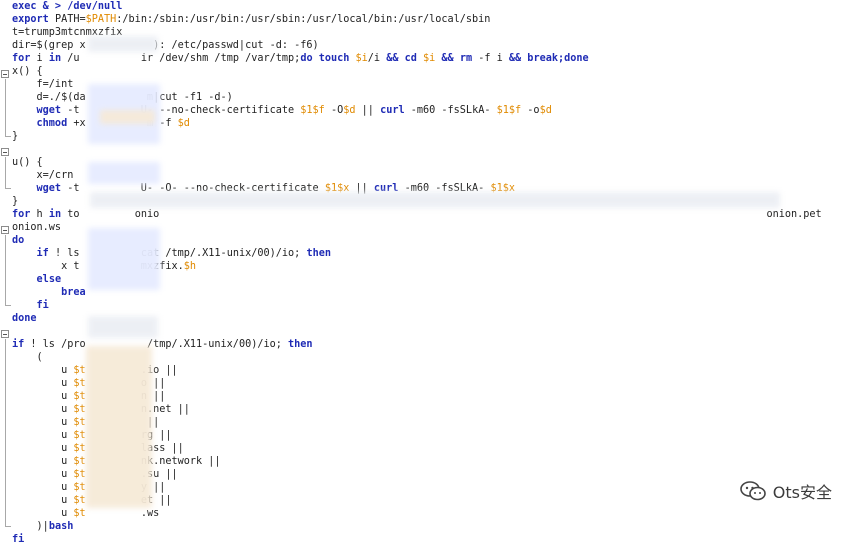  I want to click on code-token: i, so click(42, 58).